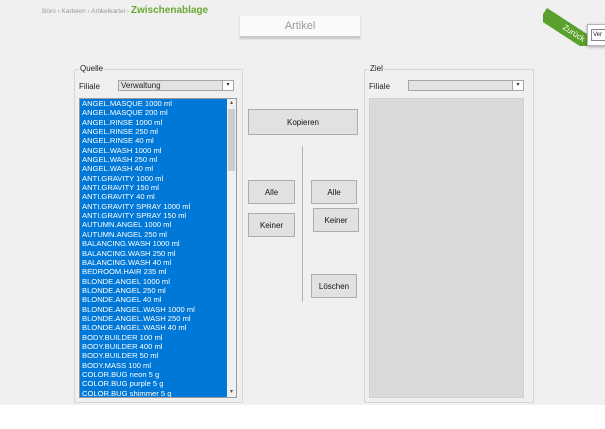 The height and width of the screenshot is (429, 605). I want to click on list-item: ANTI.GRAVITY 150 ml, so click(158, 187).